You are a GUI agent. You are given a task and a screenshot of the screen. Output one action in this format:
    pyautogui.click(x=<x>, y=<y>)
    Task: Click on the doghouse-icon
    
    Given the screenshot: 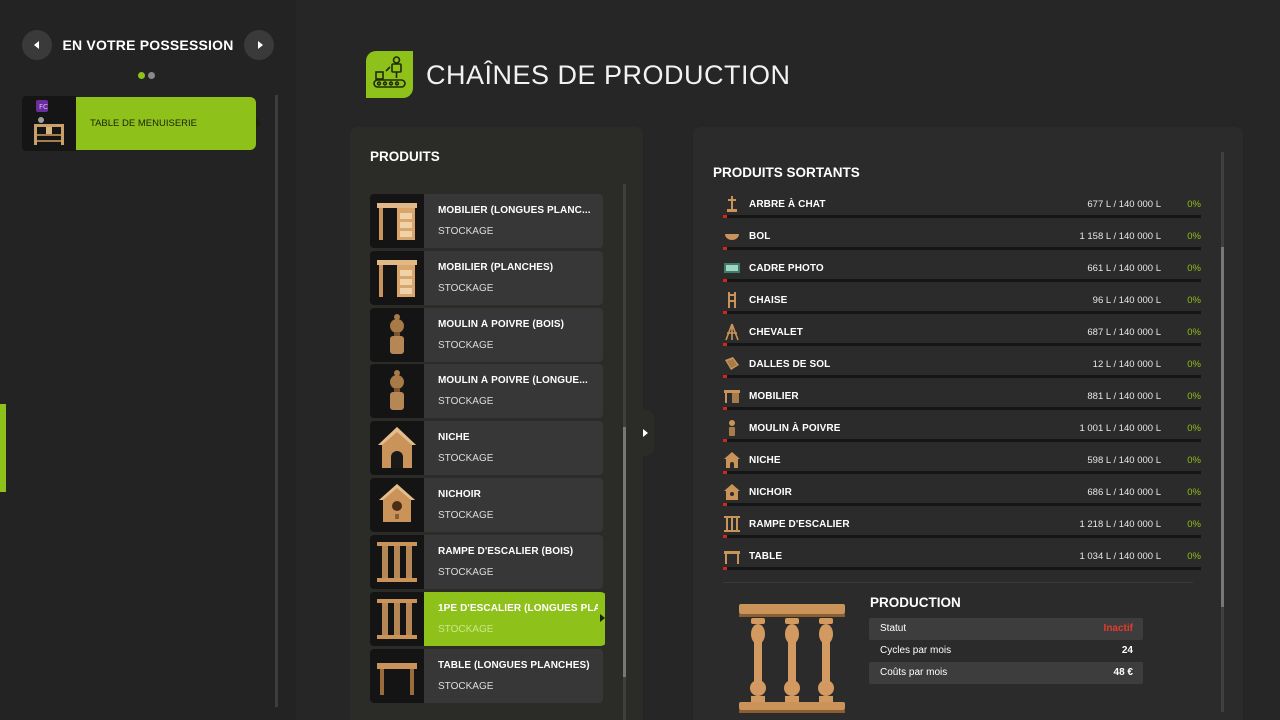 What is the action you would take?
    pyautogui.click(x=732, y=460)
    